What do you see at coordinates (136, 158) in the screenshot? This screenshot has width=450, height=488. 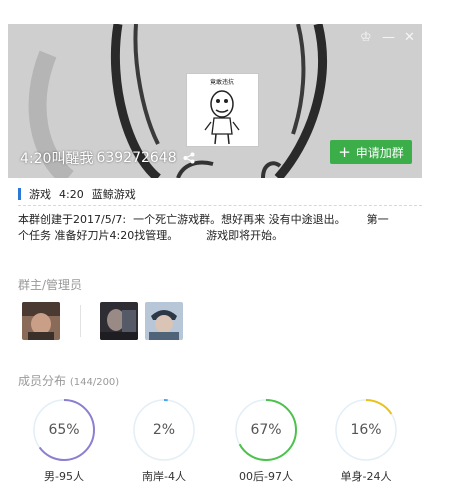 I see `group-id: 639272648` at bounding box center [136, 158].